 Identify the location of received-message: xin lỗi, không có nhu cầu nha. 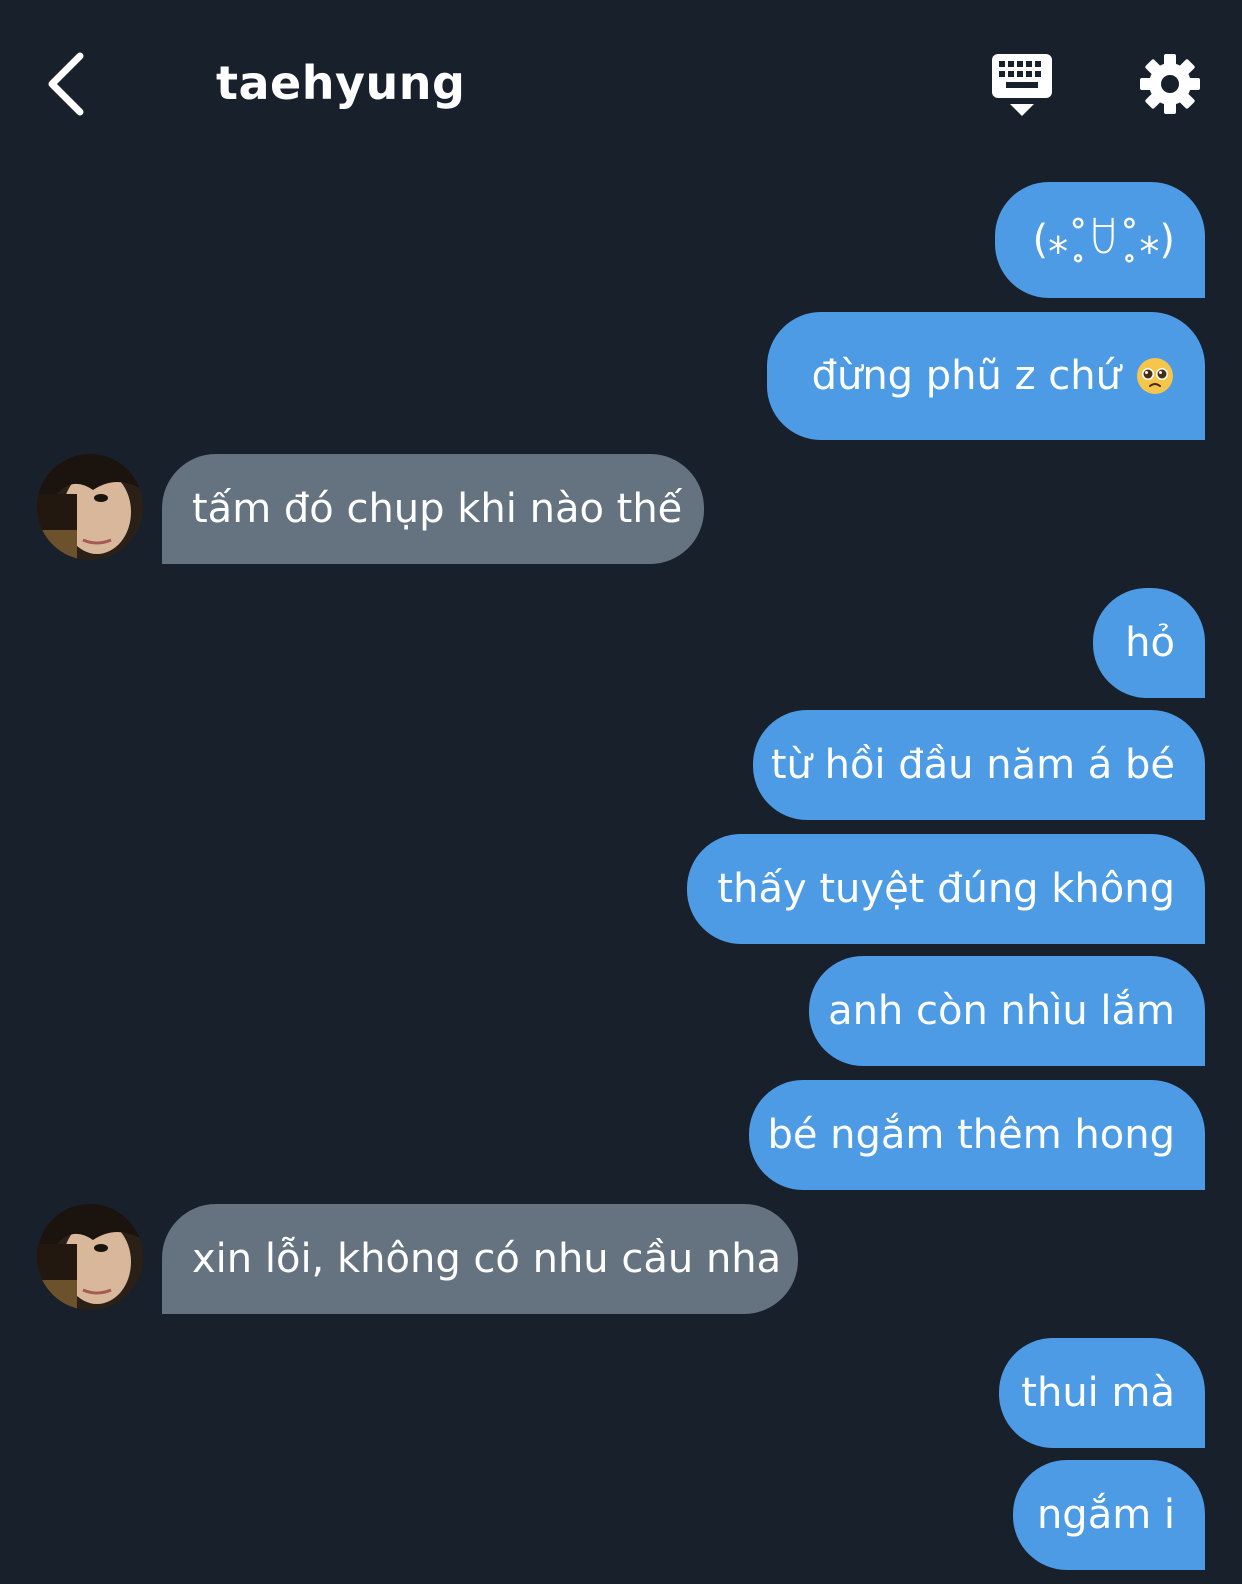
(480, 1259).